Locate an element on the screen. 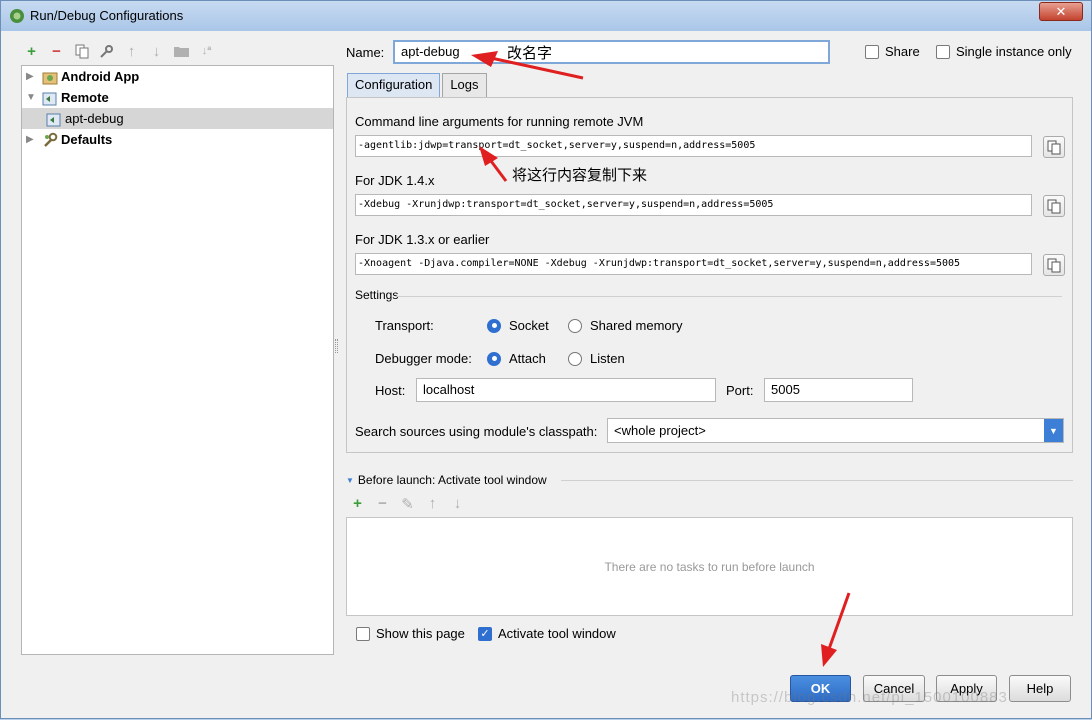 Image resolution: width=1092 pixels, height=720 pixels. wrench-icon is located at coordinates (51, 139).